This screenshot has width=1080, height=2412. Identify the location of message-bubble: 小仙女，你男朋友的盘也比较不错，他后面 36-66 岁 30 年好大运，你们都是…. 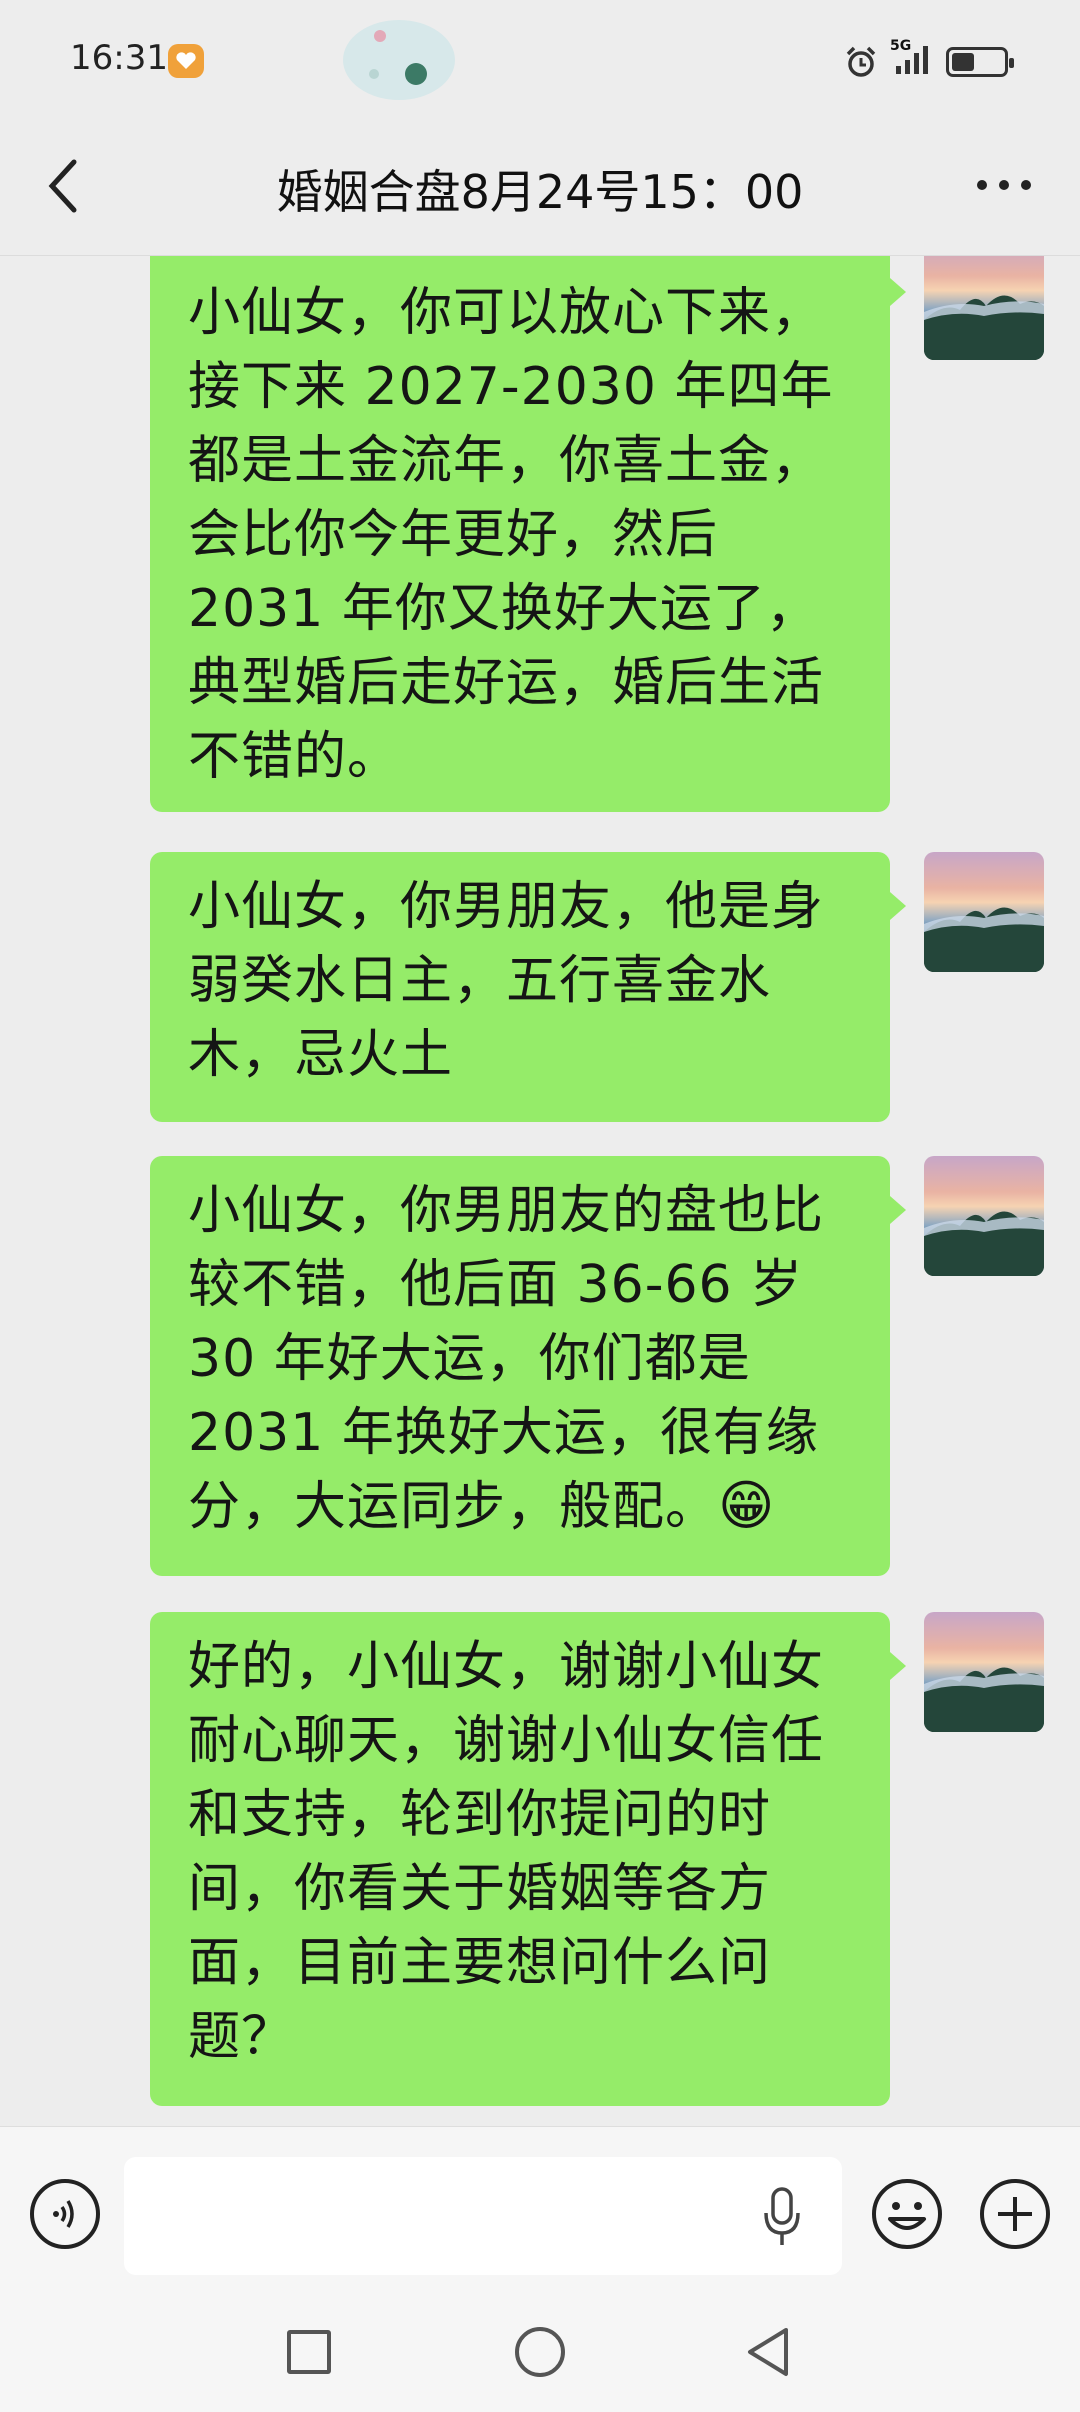
(528, 1366).